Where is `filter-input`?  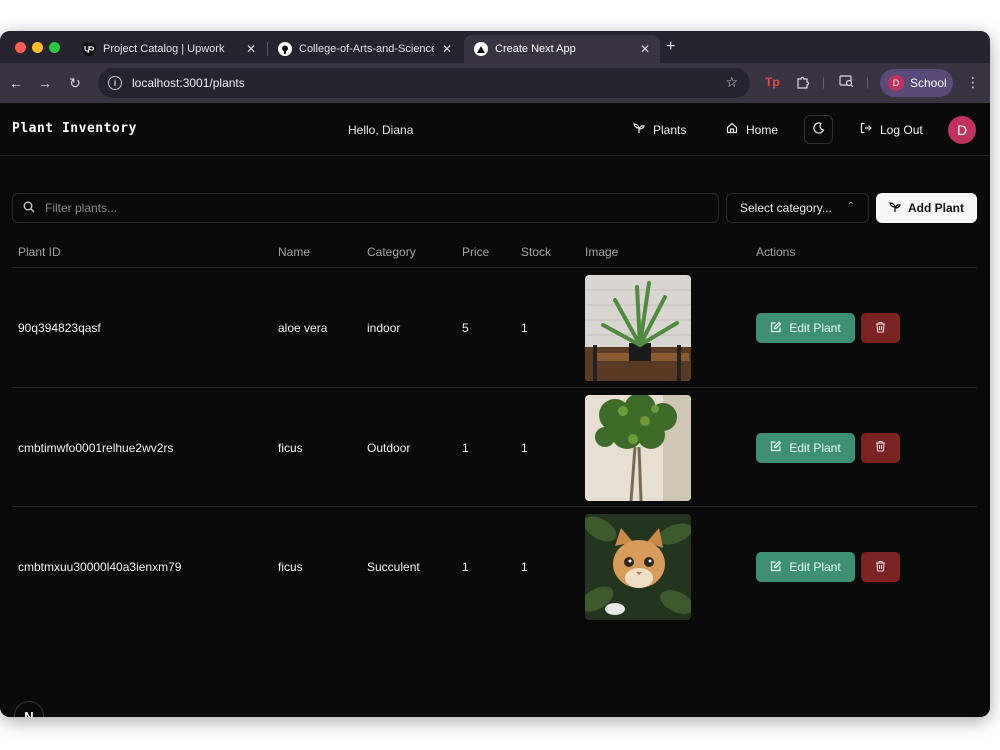 filter-input is located at coordinates (365, 208).